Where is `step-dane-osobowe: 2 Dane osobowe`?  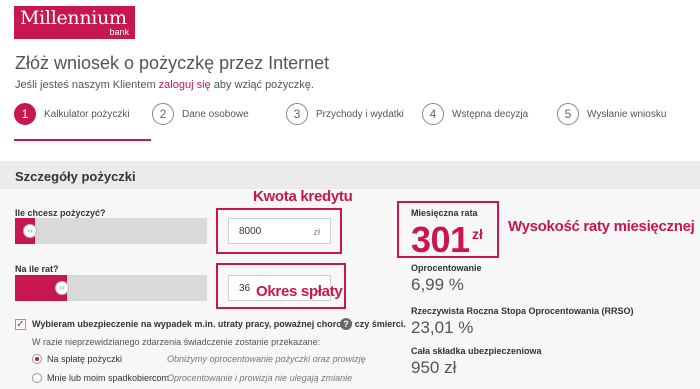
step-dane-osobowe: 2 Dane osobowe is located at coordinates (200, 114).